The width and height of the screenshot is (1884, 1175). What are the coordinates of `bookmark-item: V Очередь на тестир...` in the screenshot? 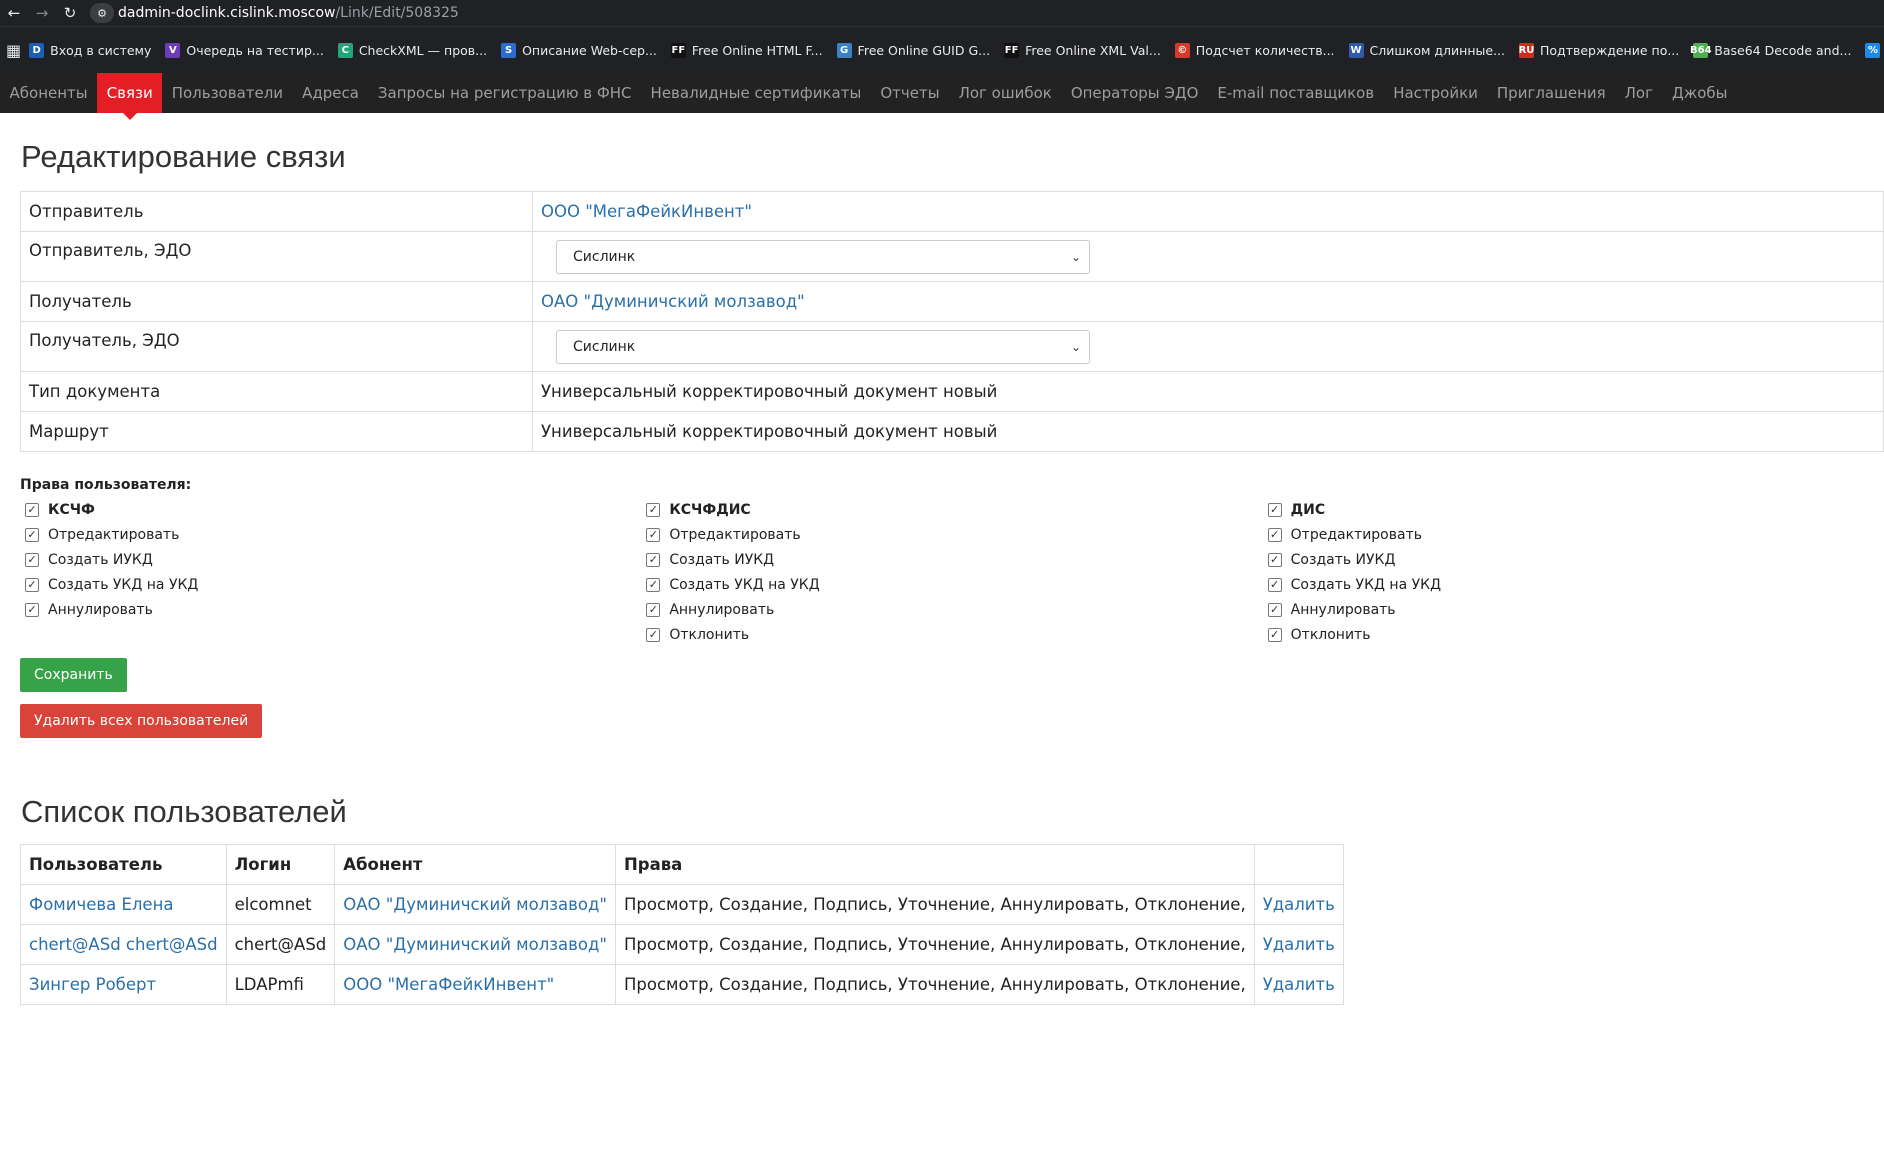 It's located at (244, 50).